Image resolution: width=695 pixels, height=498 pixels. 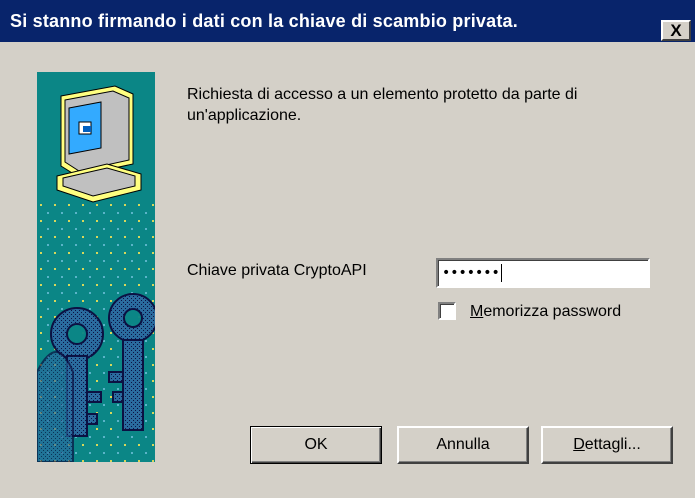 I want to click on text-caret, so click(x=501, y=273).